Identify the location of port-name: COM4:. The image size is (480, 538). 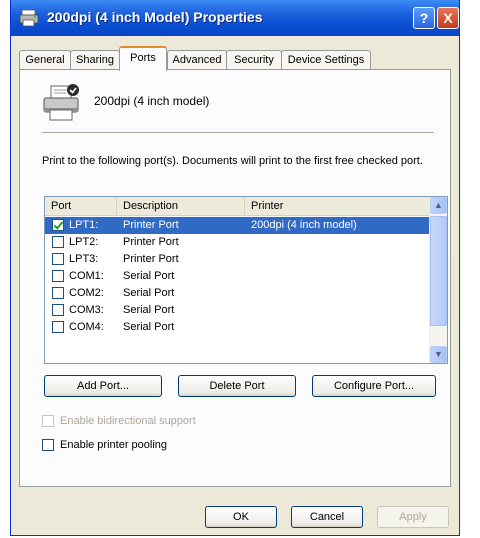
(86, 327).